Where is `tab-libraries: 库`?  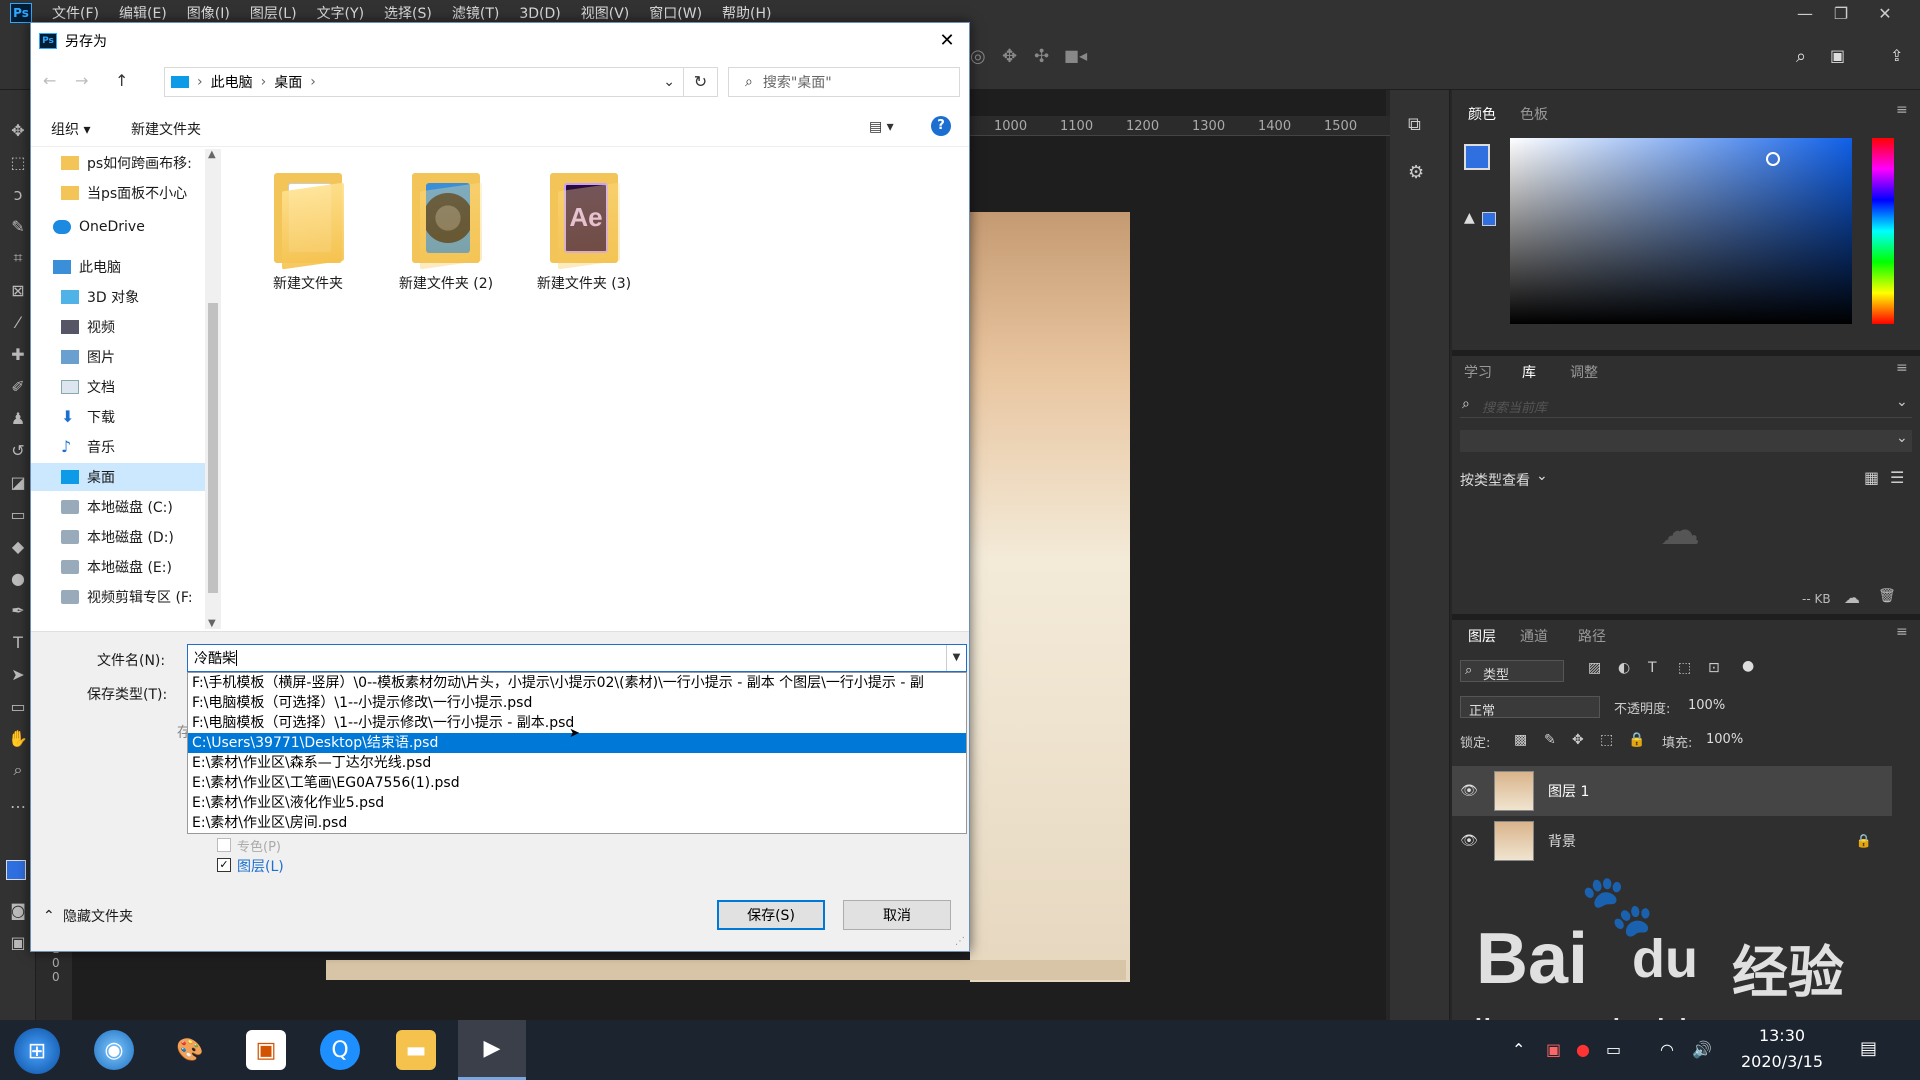
tab-libraries: 库 is located at coordinates (1529, 372).